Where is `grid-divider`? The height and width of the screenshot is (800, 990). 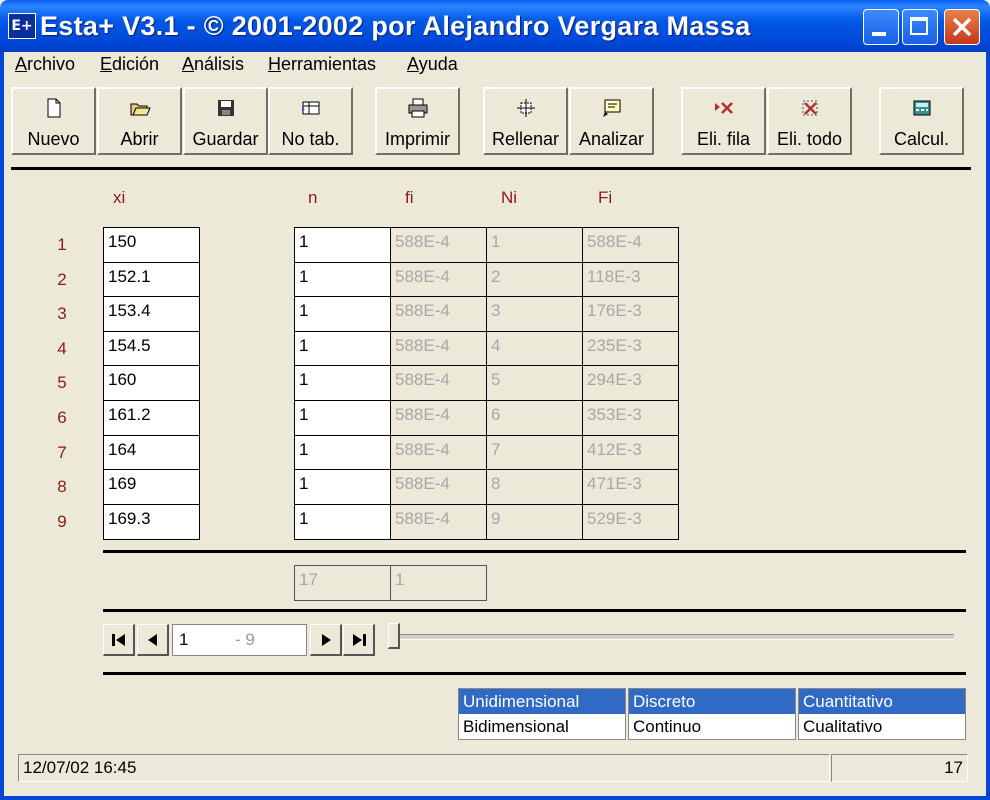 grid-divider is located at coordinates (534, 551).